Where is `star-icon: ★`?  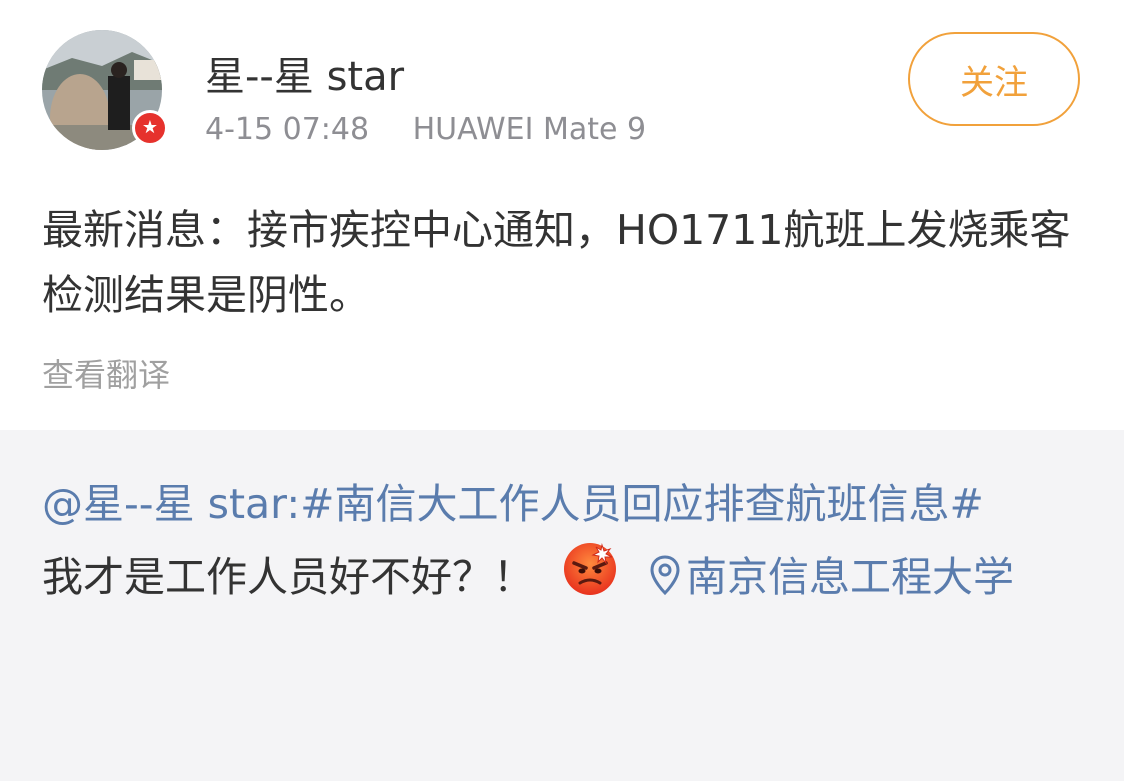 star-icon: ★ is located at coordinates (150, 127).